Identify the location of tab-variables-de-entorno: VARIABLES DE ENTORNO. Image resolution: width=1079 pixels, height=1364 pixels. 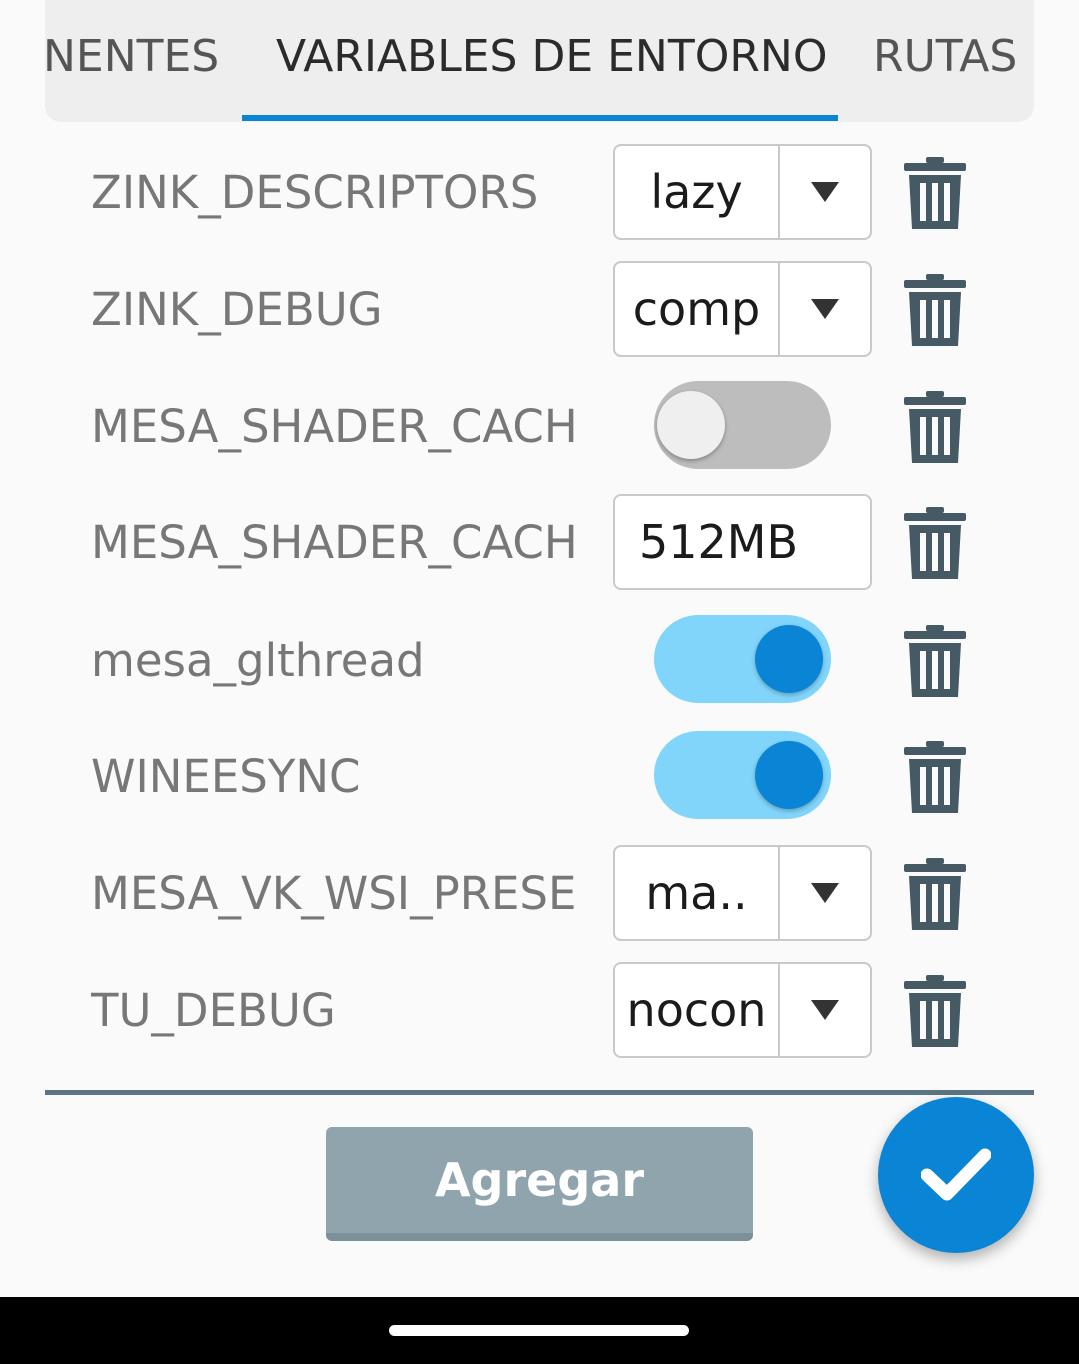
(551, 57).